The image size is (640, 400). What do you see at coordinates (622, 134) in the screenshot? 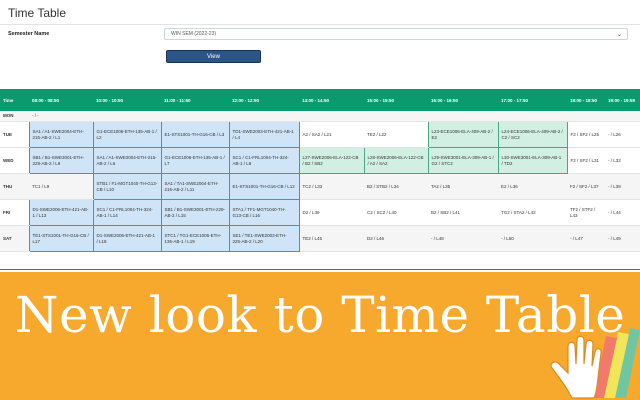
I see `slot-cell: - / L26` at bounding box center [622, 134].